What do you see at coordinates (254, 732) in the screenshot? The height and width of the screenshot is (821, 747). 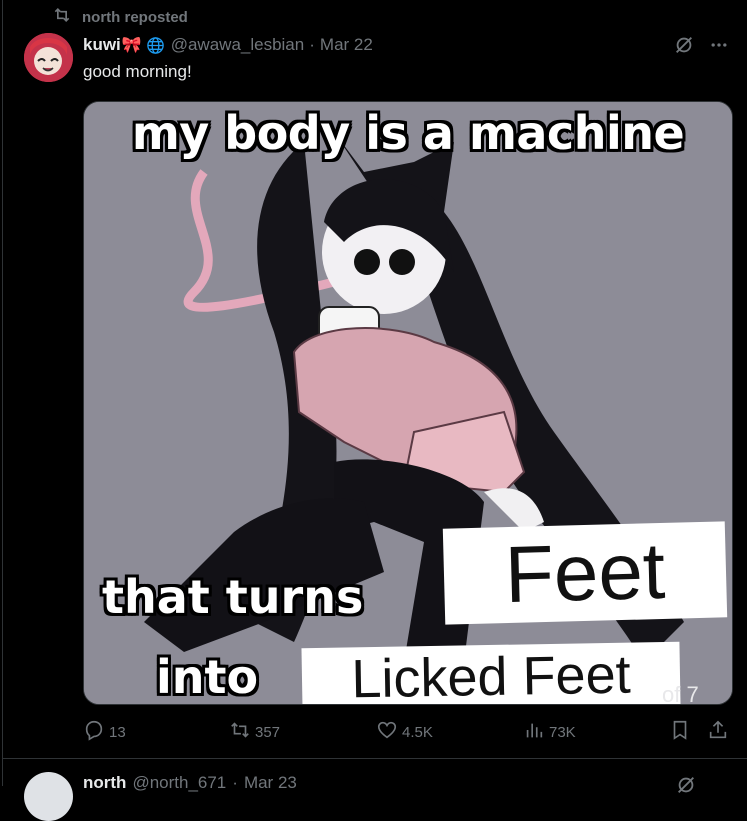 I see `repost-button: 357` at bounding box center [254, 732].